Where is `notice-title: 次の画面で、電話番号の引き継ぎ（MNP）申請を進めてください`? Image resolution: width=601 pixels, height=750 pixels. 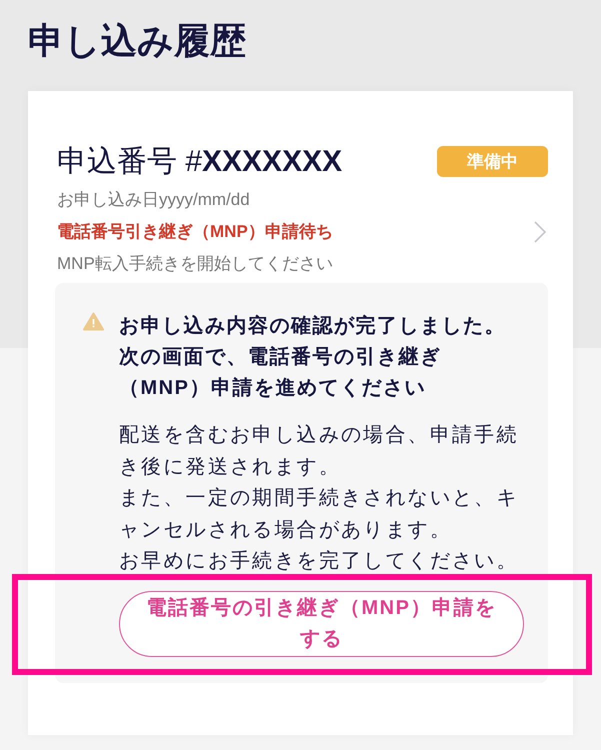
notice-title: 次の画面で、電話番号の引き継ぎ（MNP）申請を進めてください is located at coordinates (280, 373).